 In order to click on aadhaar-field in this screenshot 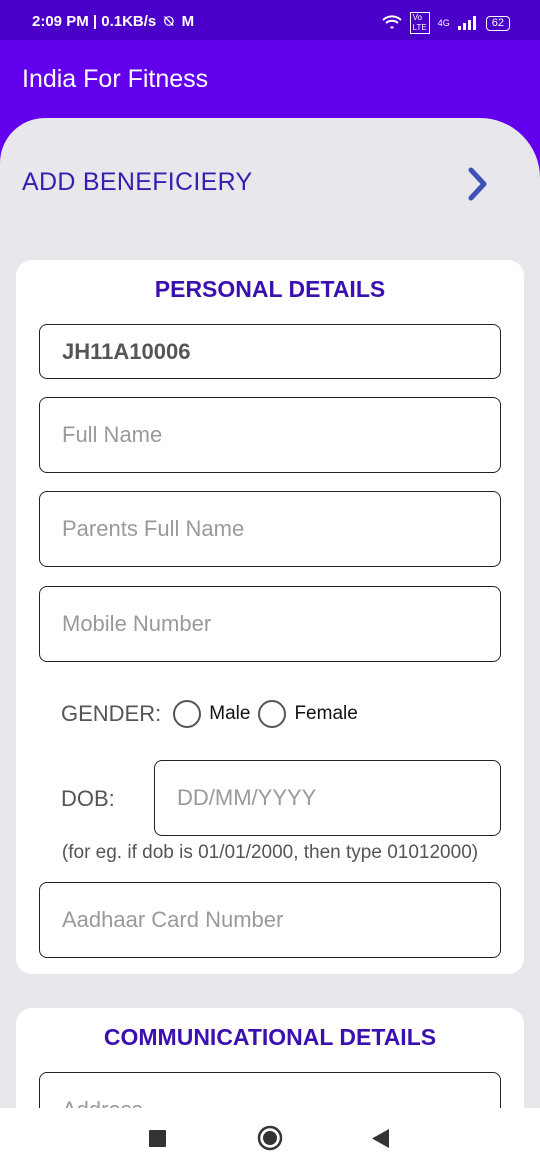, I will do `click(270, 920)`.